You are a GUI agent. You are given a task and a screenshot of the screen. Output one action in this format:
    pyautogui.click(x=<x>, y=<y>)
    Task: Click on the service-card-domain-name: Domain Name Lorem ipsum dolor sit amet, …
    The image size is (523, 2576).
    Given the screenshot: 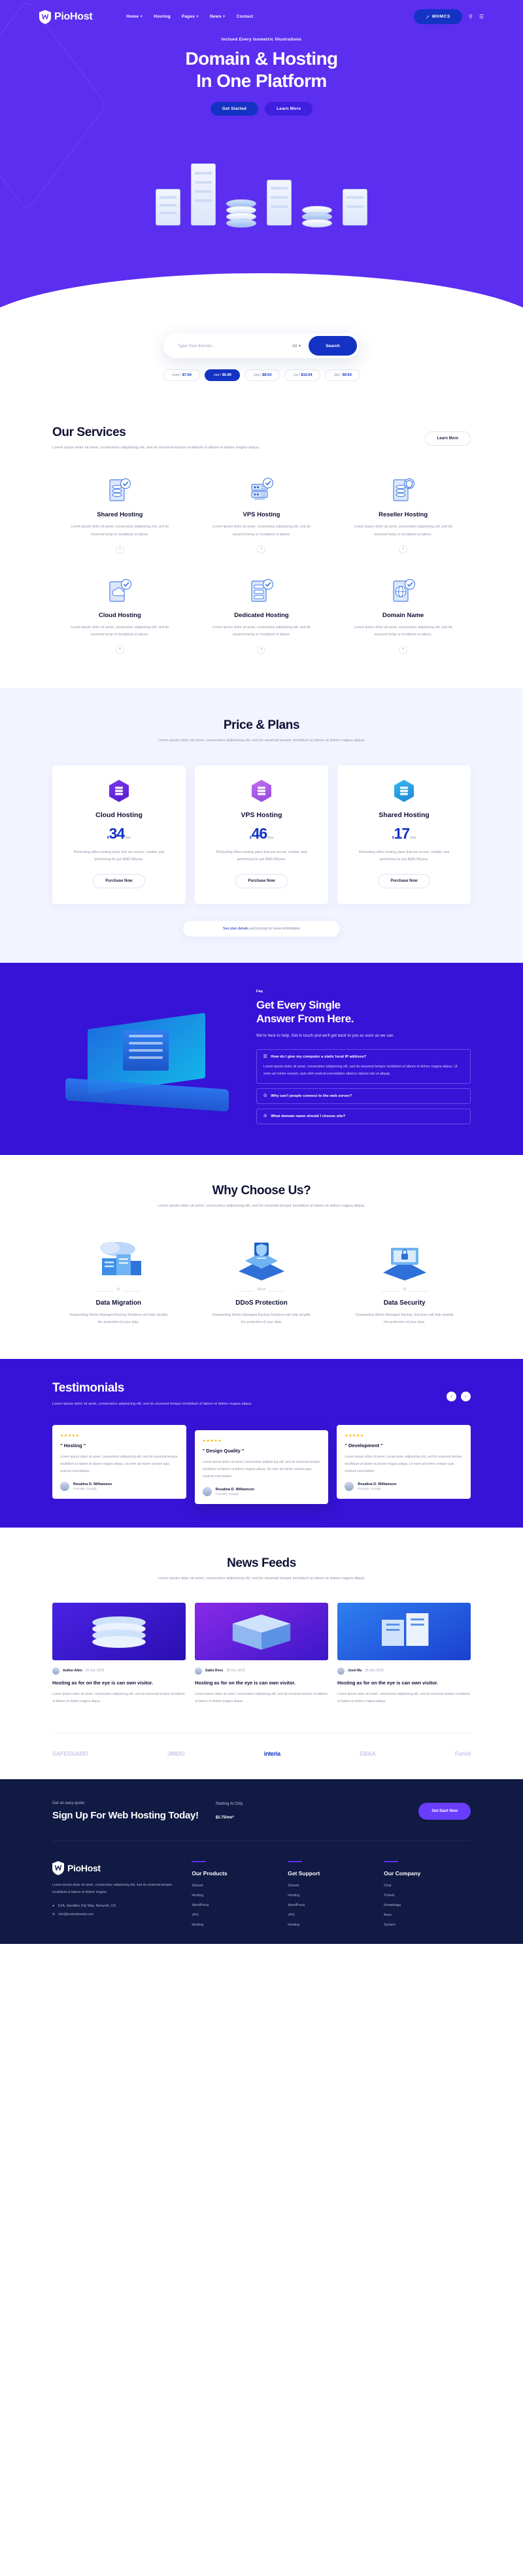 What is the action you would take?
    pyautogui.click(x=403, y=615)
    